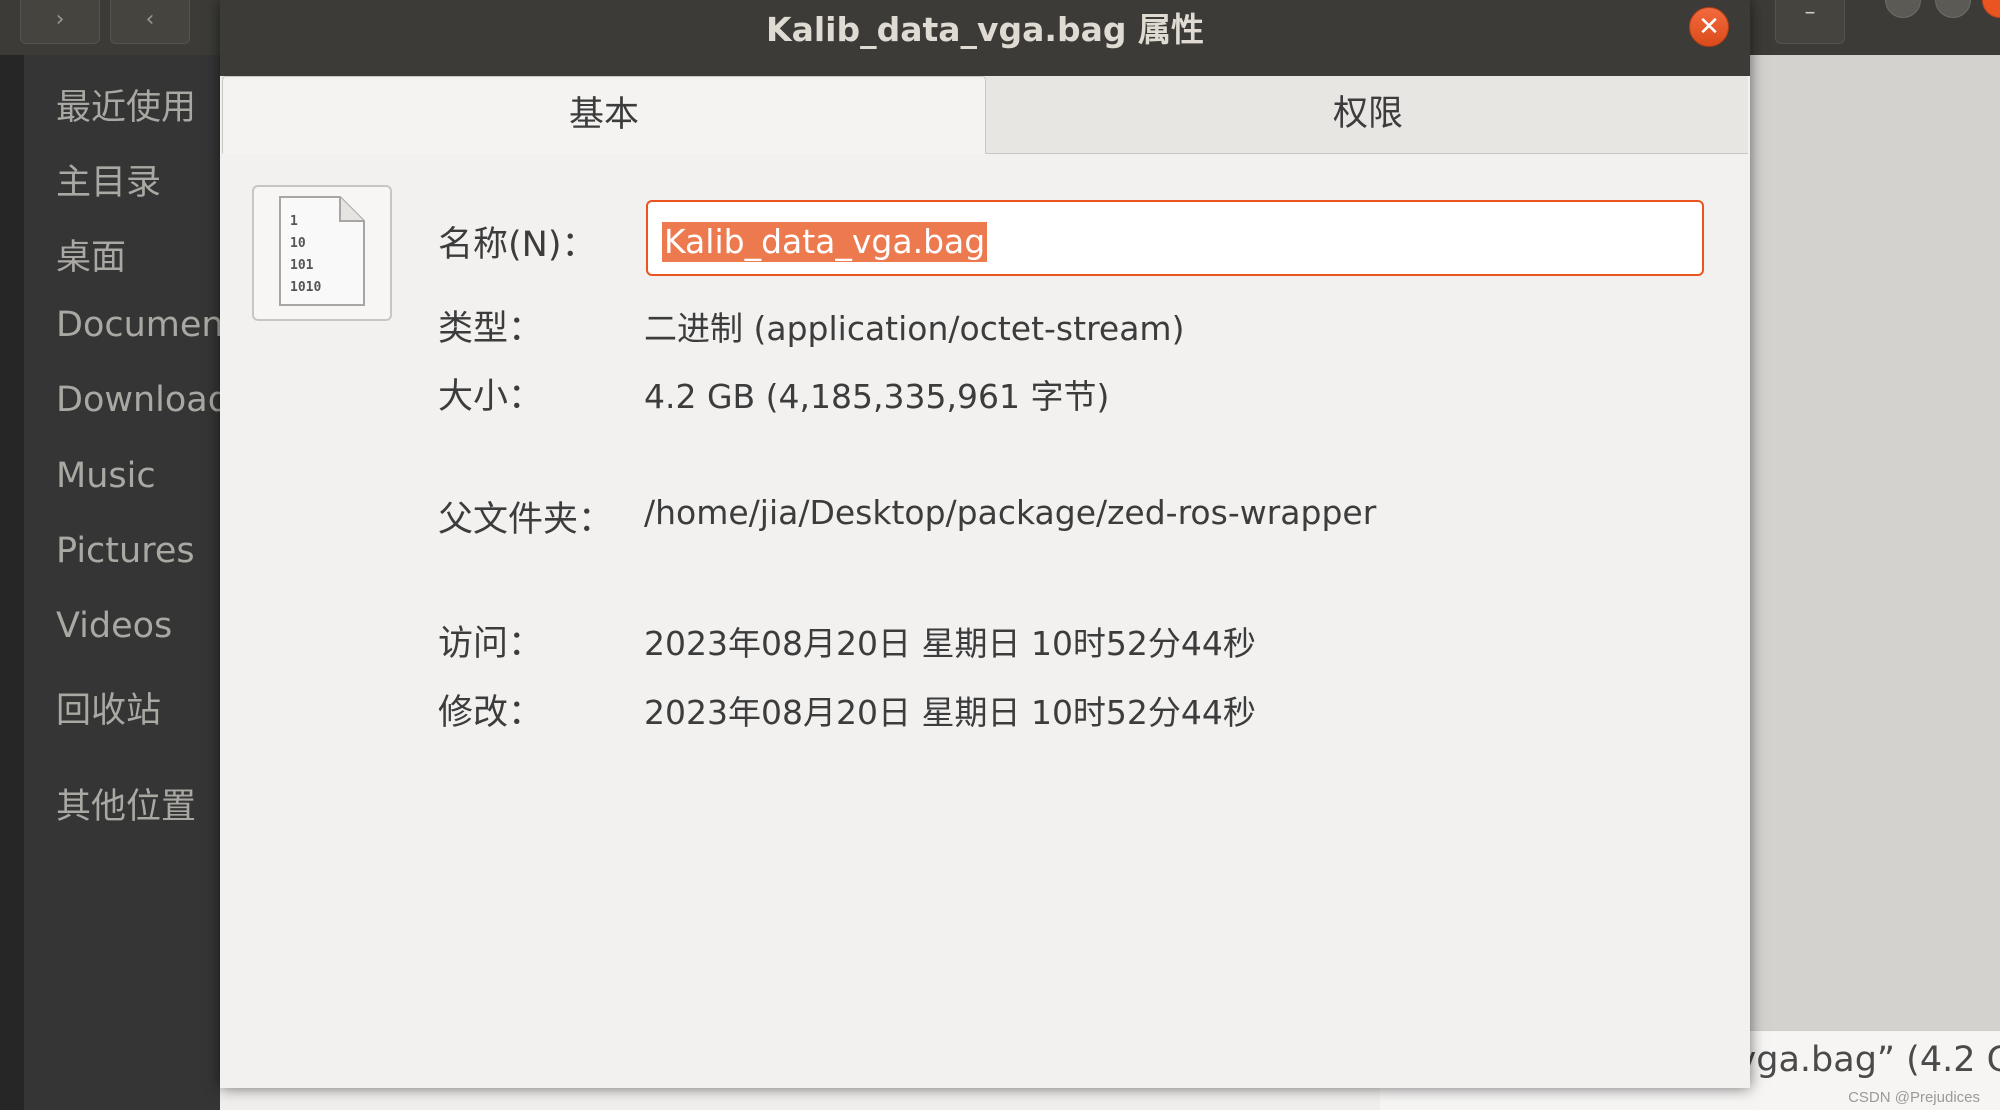 The width and height of the screenshot is (2000, 1110). I want to click on icon-line-4: 1010, so click(305, 287).